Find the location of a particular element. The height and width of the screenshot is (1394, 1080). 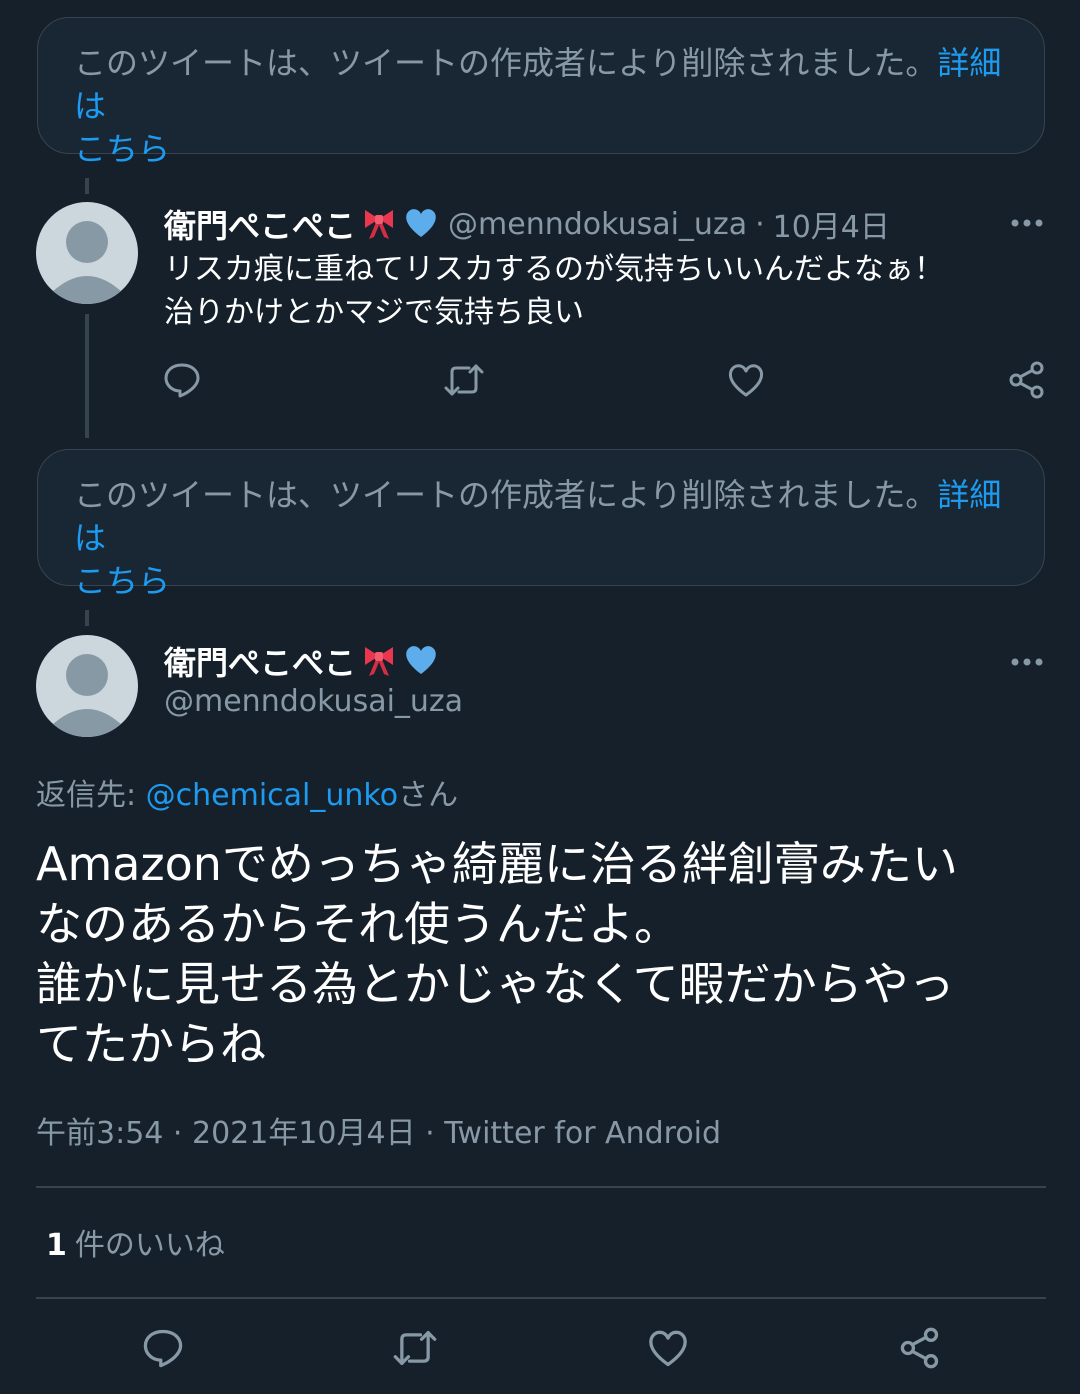

likes-label: 件のいいね is located at coordinates (149, 1245).